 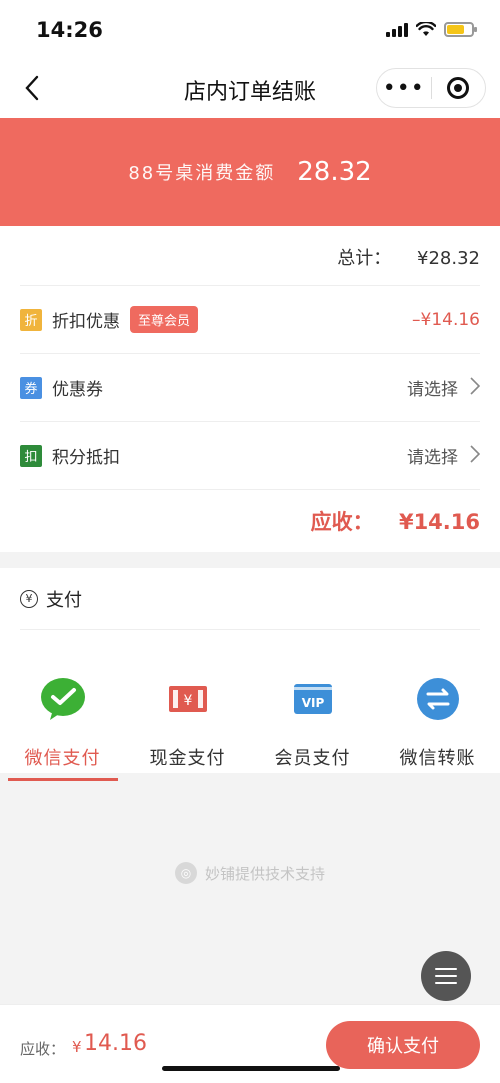 What do you see at coordinates (164, 319) in the screenshot?
I see `member-badge: 至尊会员` at bounding box center [164, 319].